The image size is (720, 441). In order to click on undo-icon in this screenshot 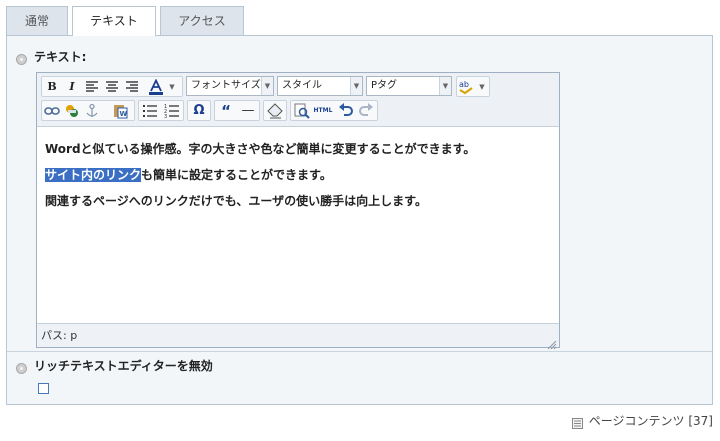, I will do `click(346, 111)`.